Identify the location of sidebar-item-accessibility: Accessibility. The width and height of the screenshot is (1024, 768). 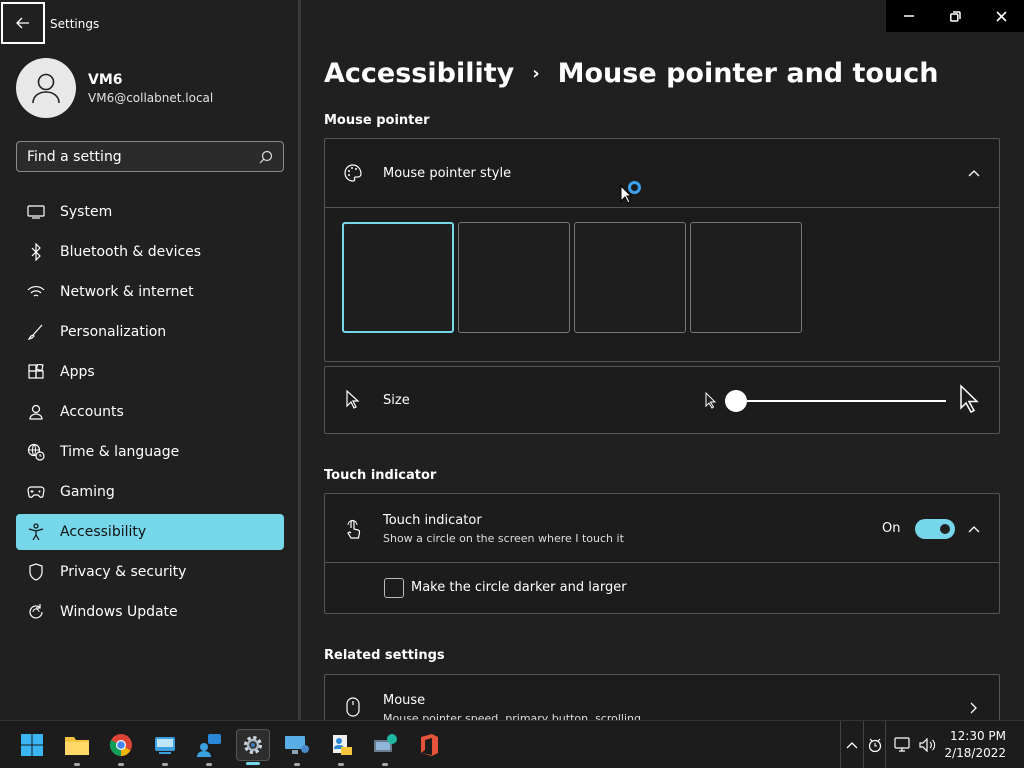
(150, 532).